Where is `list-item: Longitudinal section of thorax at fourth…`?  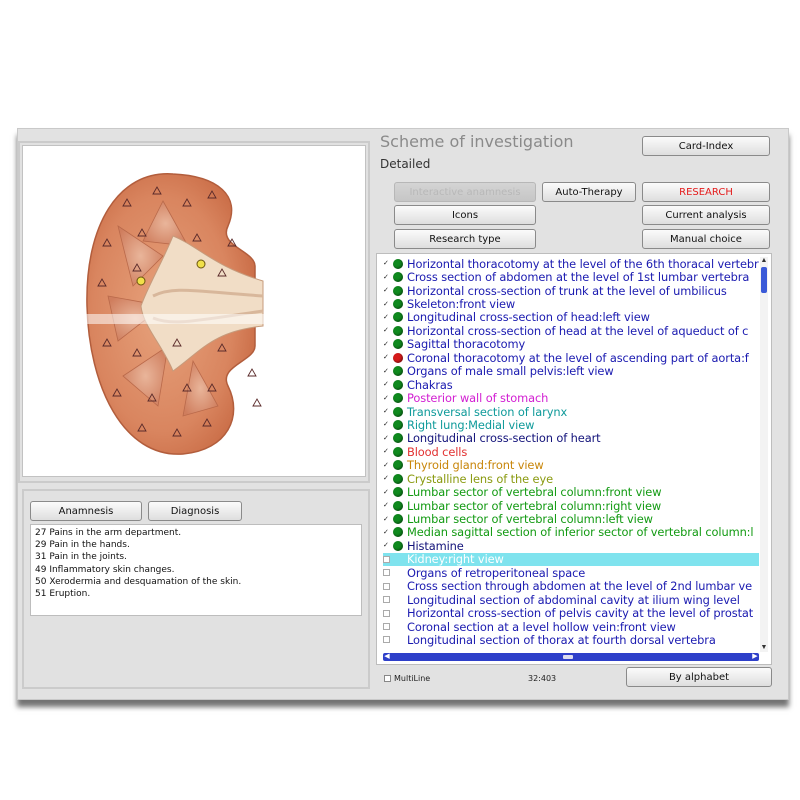 list-item: Longitudinal section of thorax at fourth… is located at coordinates (571, 639).